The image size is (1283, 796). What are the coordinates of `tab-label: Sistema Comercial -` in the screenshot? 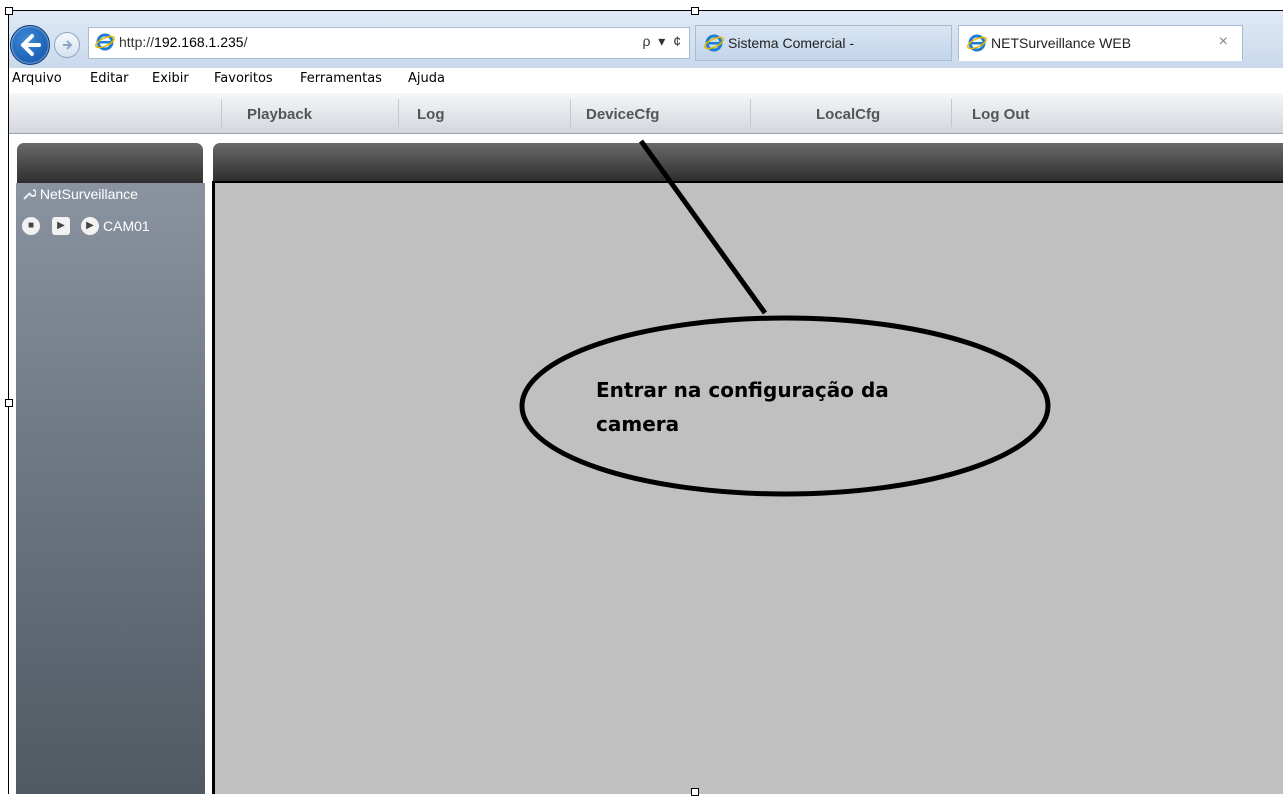 It's located at (791, 43).